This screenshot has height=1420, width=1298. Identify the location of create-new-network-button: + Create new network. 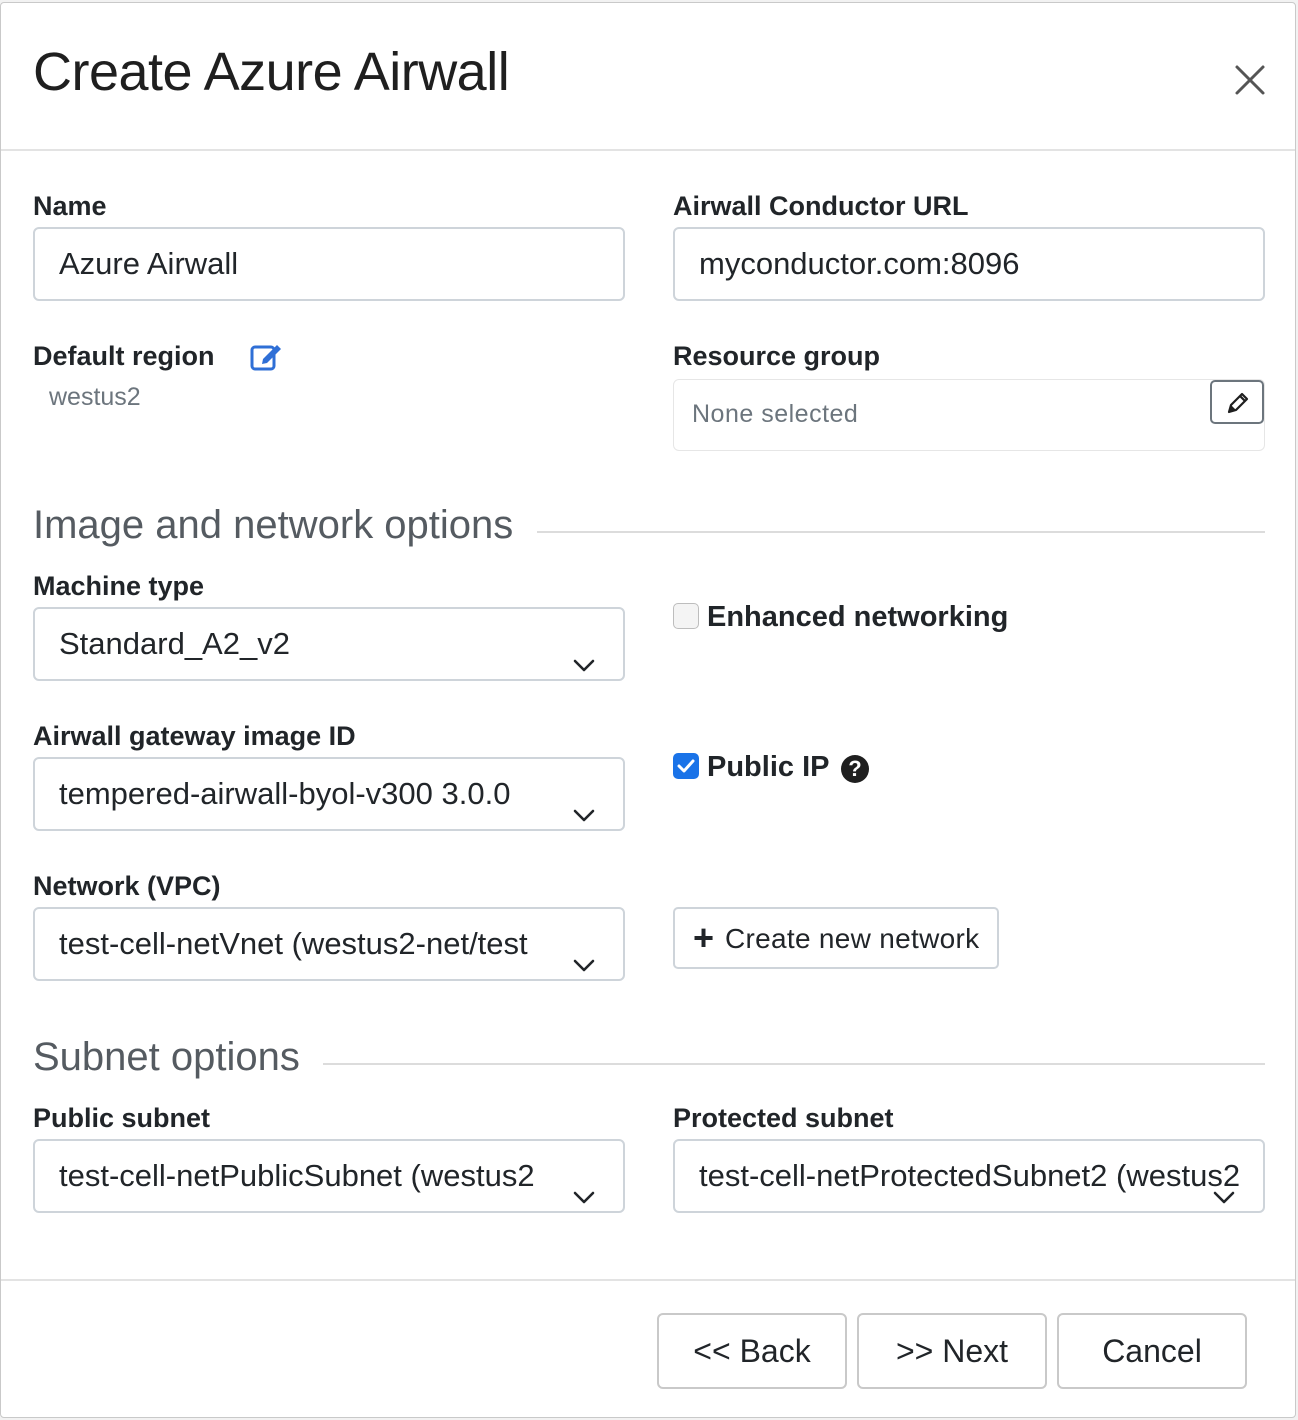
(836, 938).